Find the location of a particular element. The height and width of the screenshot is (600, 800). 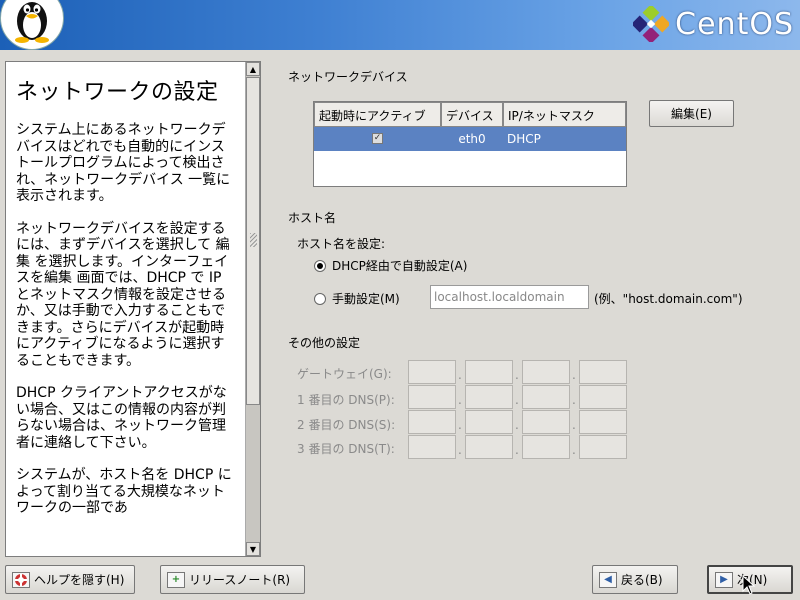

help-title: ネットワークの設定 is located at coordinates (117, 92).